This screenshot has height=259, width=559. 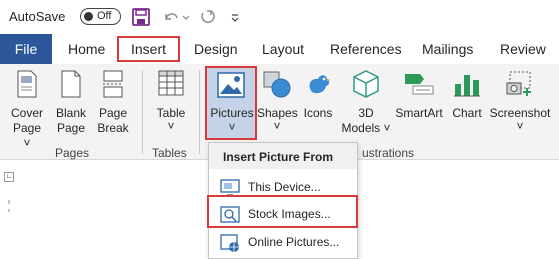 What do you see at coordinates (467, 113) in the screenshot?
I see `chart-label: Chart` at bounding box center [467, 113].